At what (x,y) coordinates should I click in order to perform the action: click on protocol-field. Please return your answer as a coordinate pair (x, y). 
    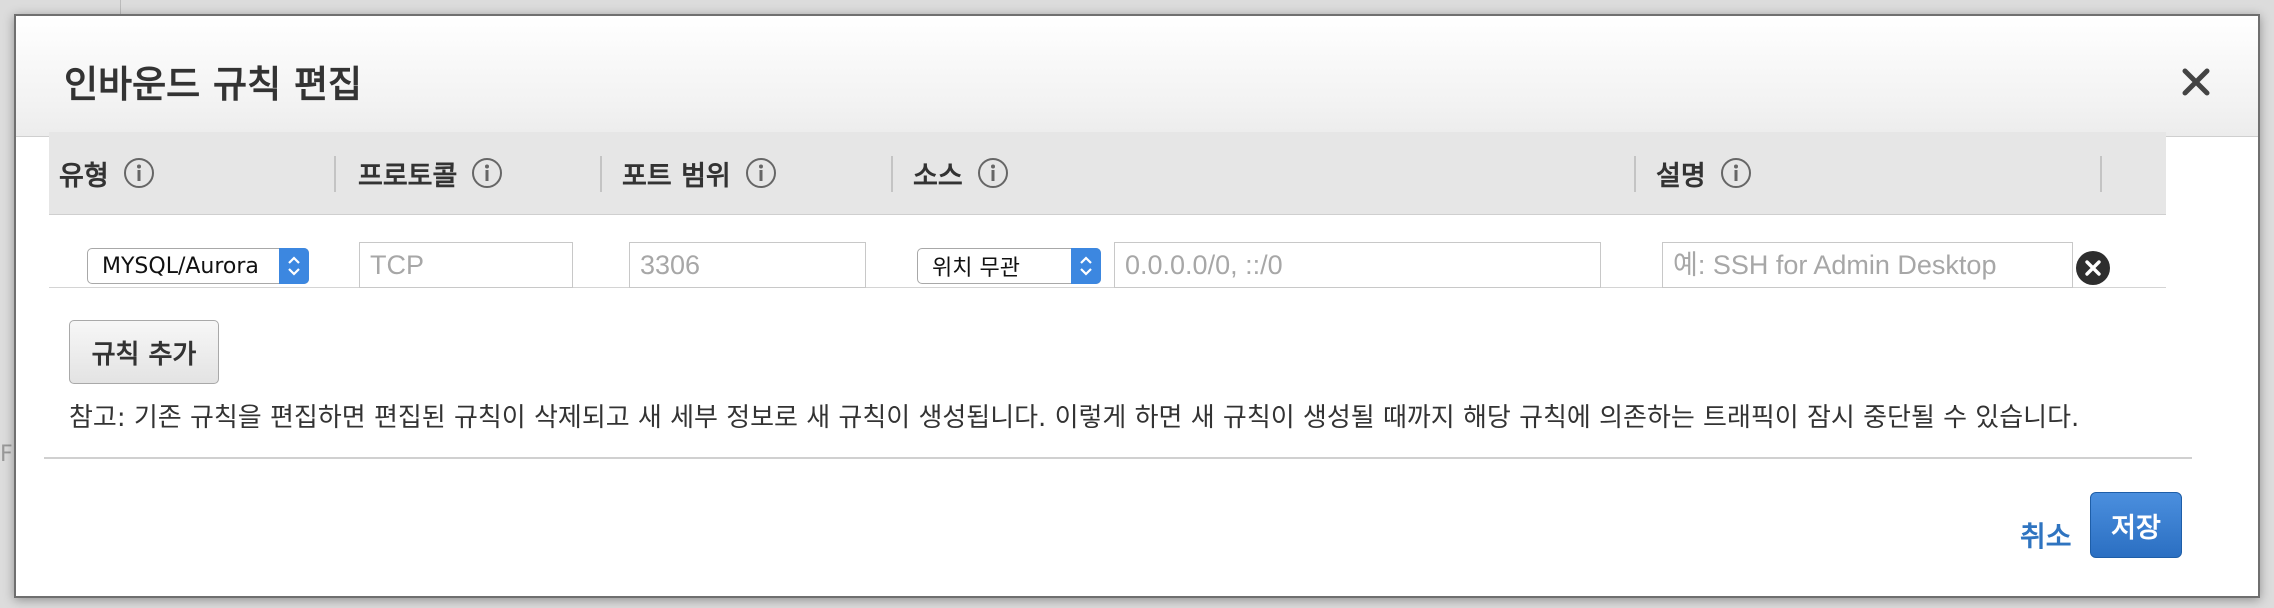
    Looking at the image, I should click on (466, 265).